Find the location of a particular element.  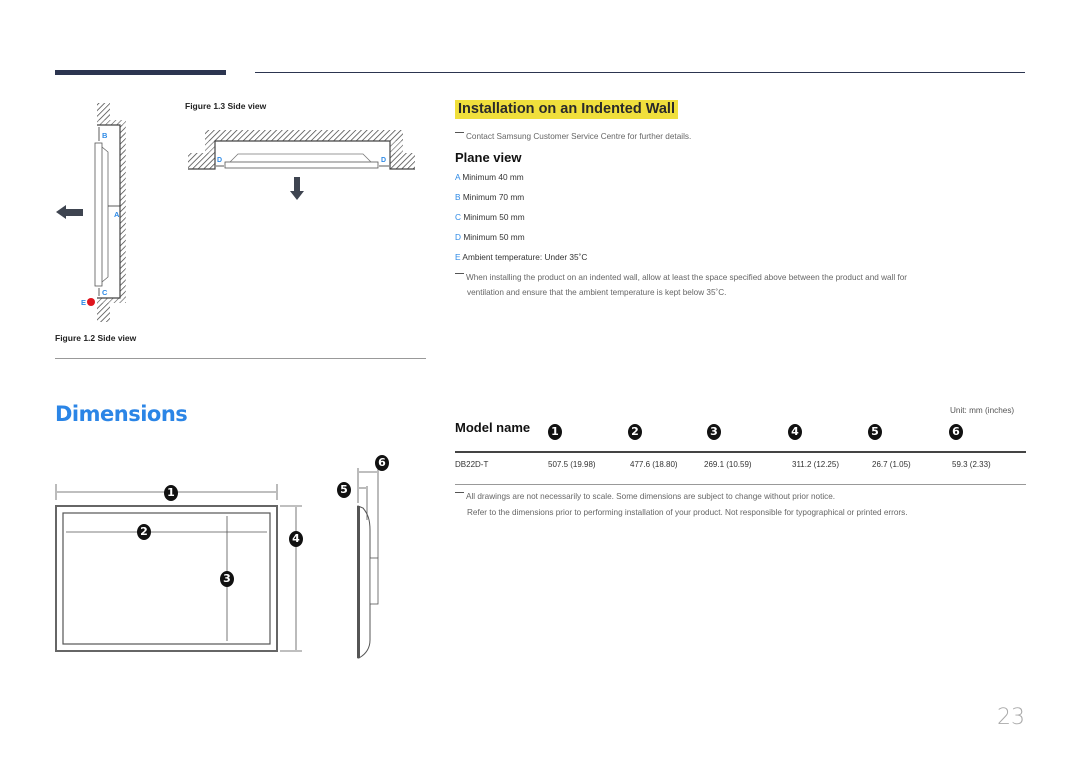

unit-label: Unit: mm (inches) is located at coordinates (982, 410).